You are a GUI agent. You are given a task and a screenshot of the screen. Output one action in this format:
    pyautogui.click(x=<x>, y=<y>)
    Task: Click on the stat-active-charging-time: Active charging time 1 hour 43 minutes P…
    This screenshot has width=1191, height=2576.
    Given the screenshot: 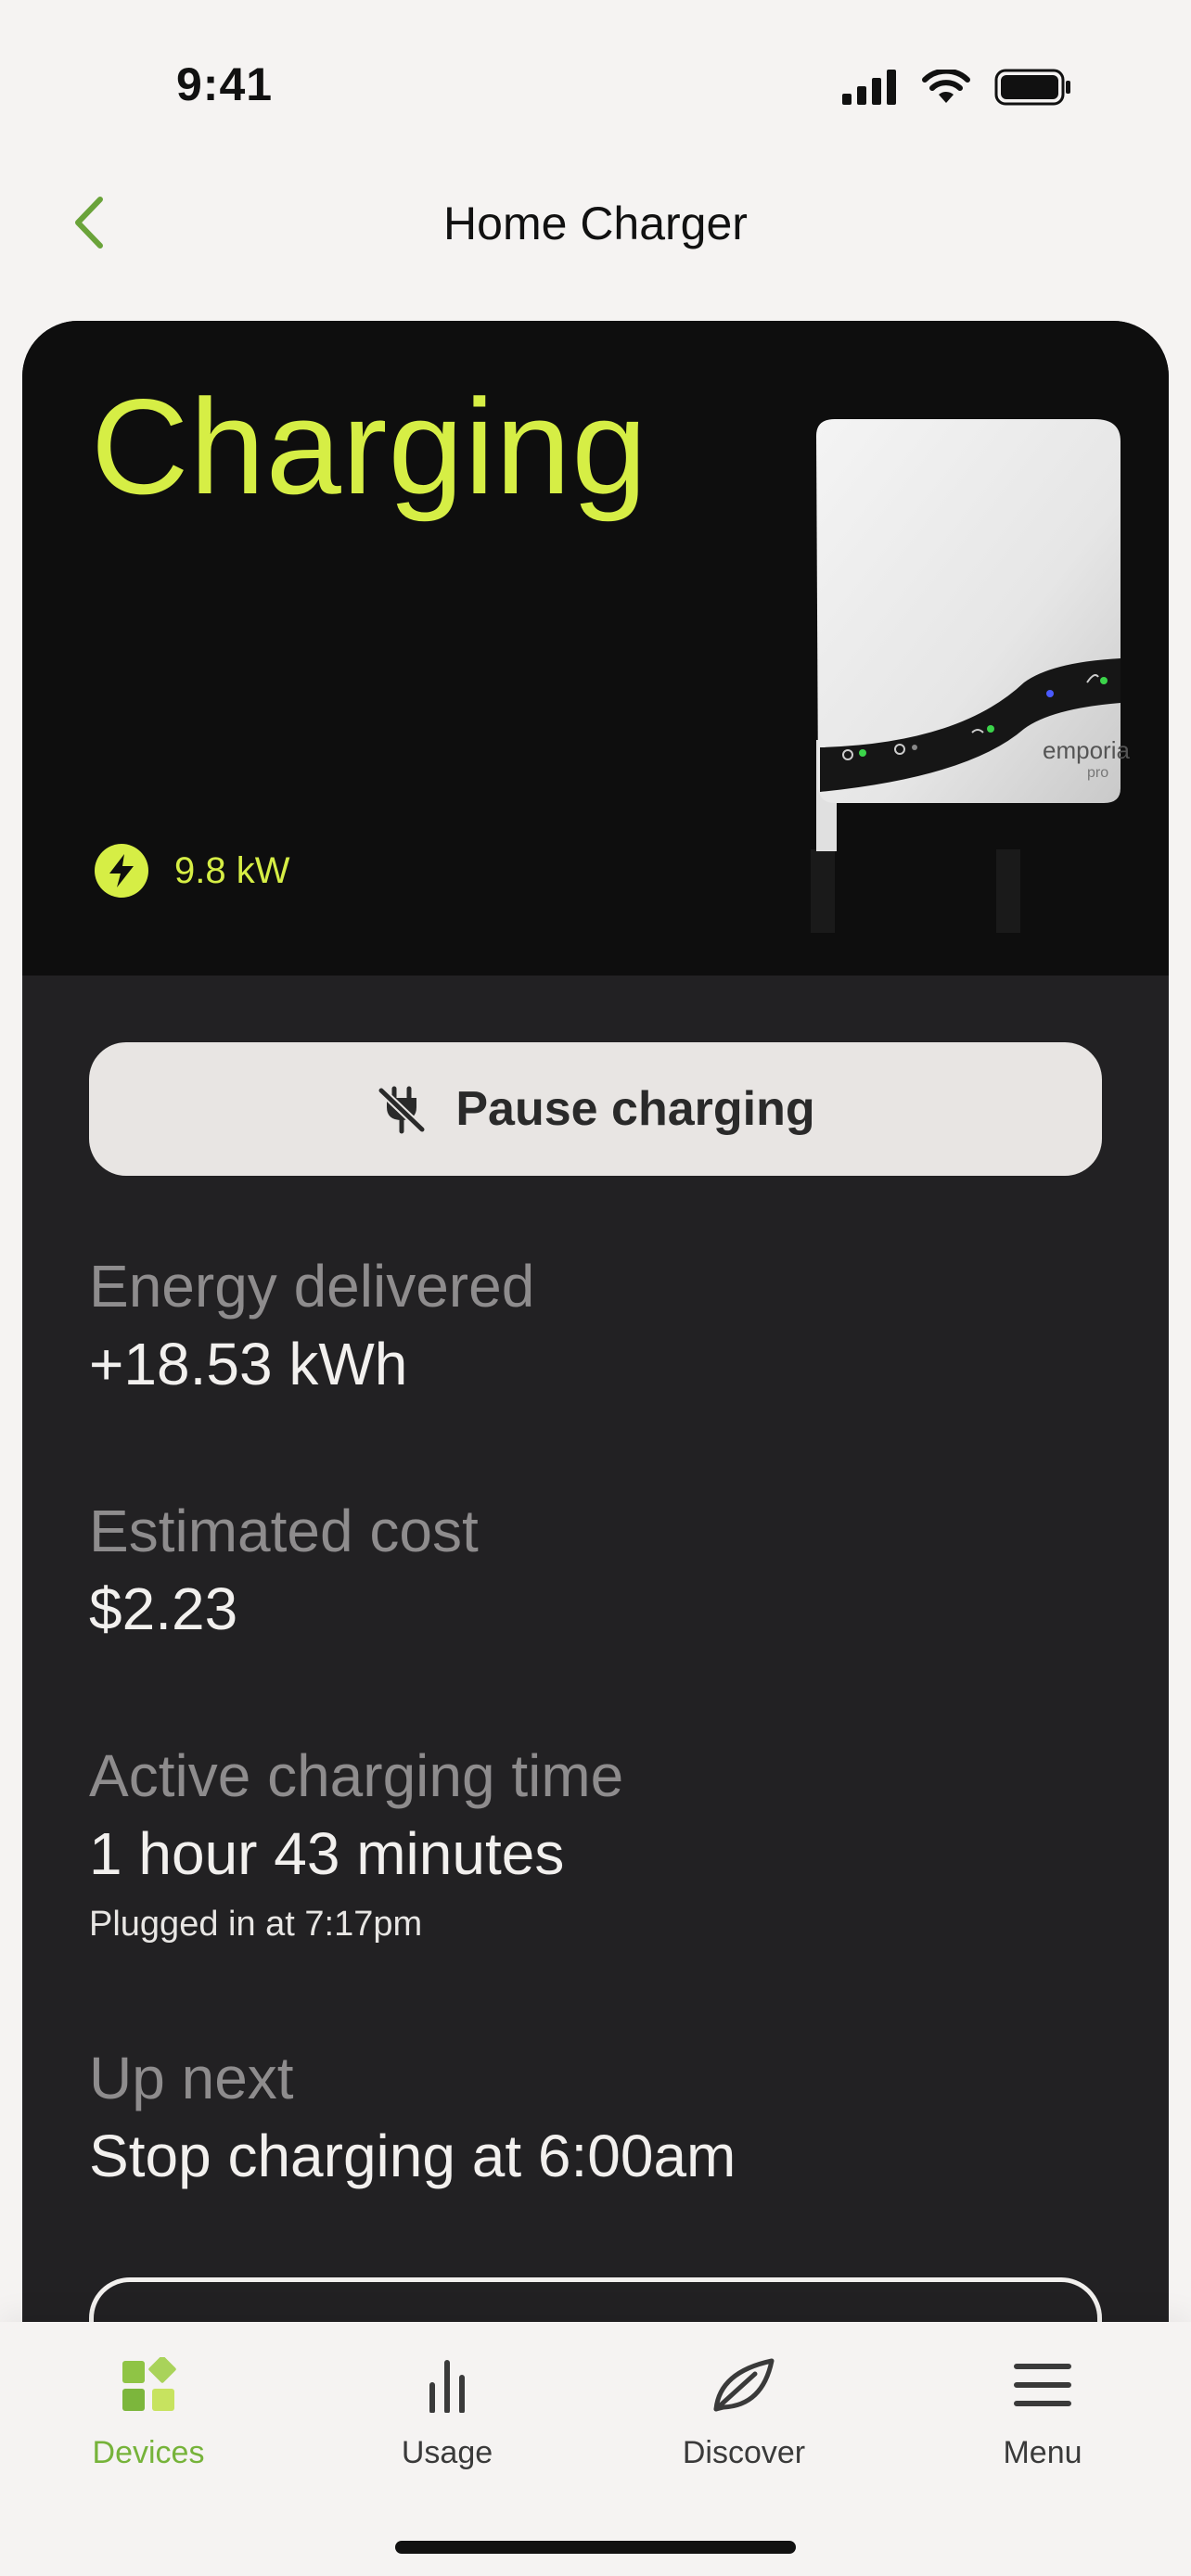 What is the action you would take?
    pyautogui.click(x=356, y=1843)
    